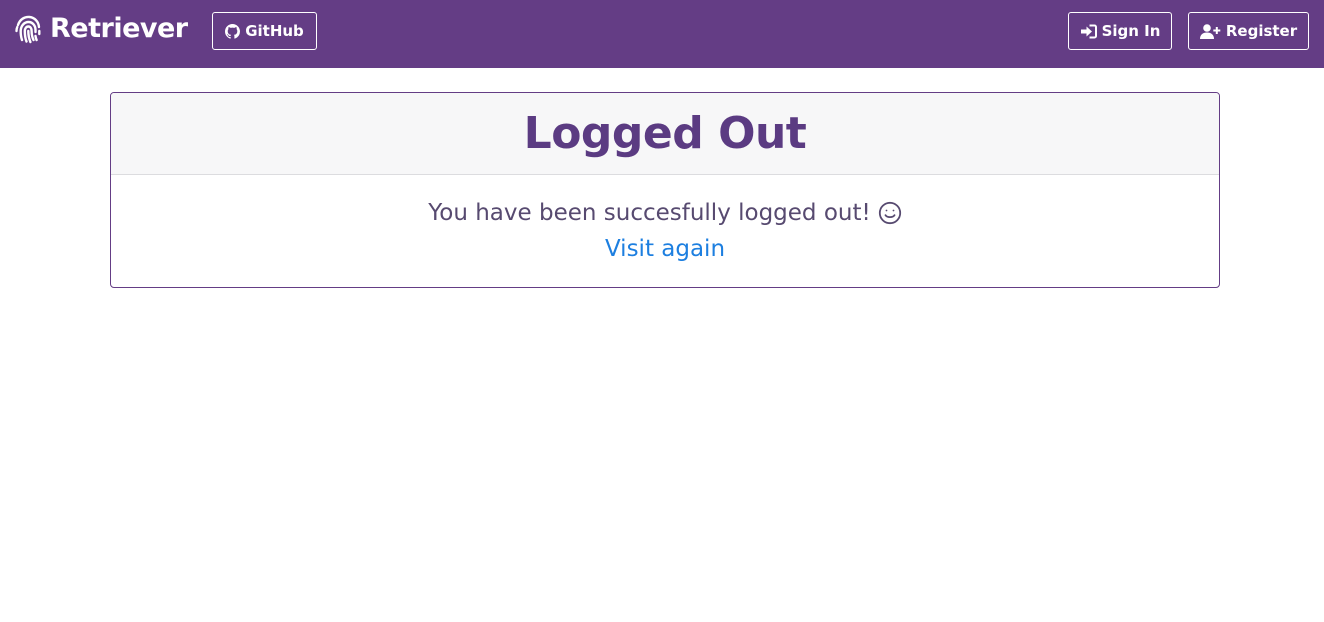 The image size is (1324, 622). Describe the element at coordinates (665, 249) in the screenshot. I see `visit-again-link: Visit again` at that location.